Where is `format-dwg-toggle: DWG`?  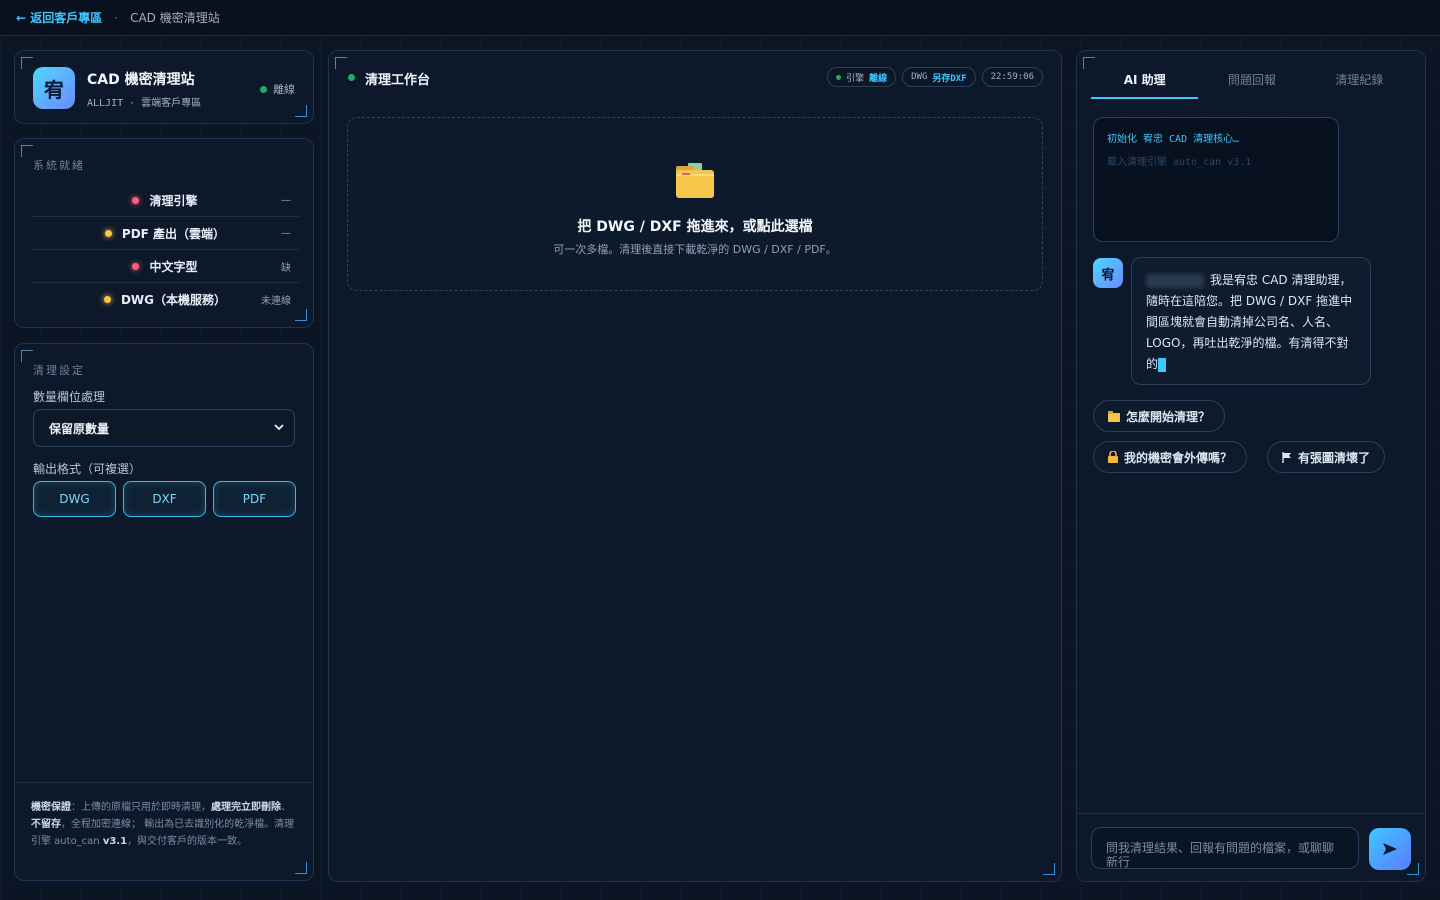 format-dwg-toggle: DWG is located at coordinates (74, 499).